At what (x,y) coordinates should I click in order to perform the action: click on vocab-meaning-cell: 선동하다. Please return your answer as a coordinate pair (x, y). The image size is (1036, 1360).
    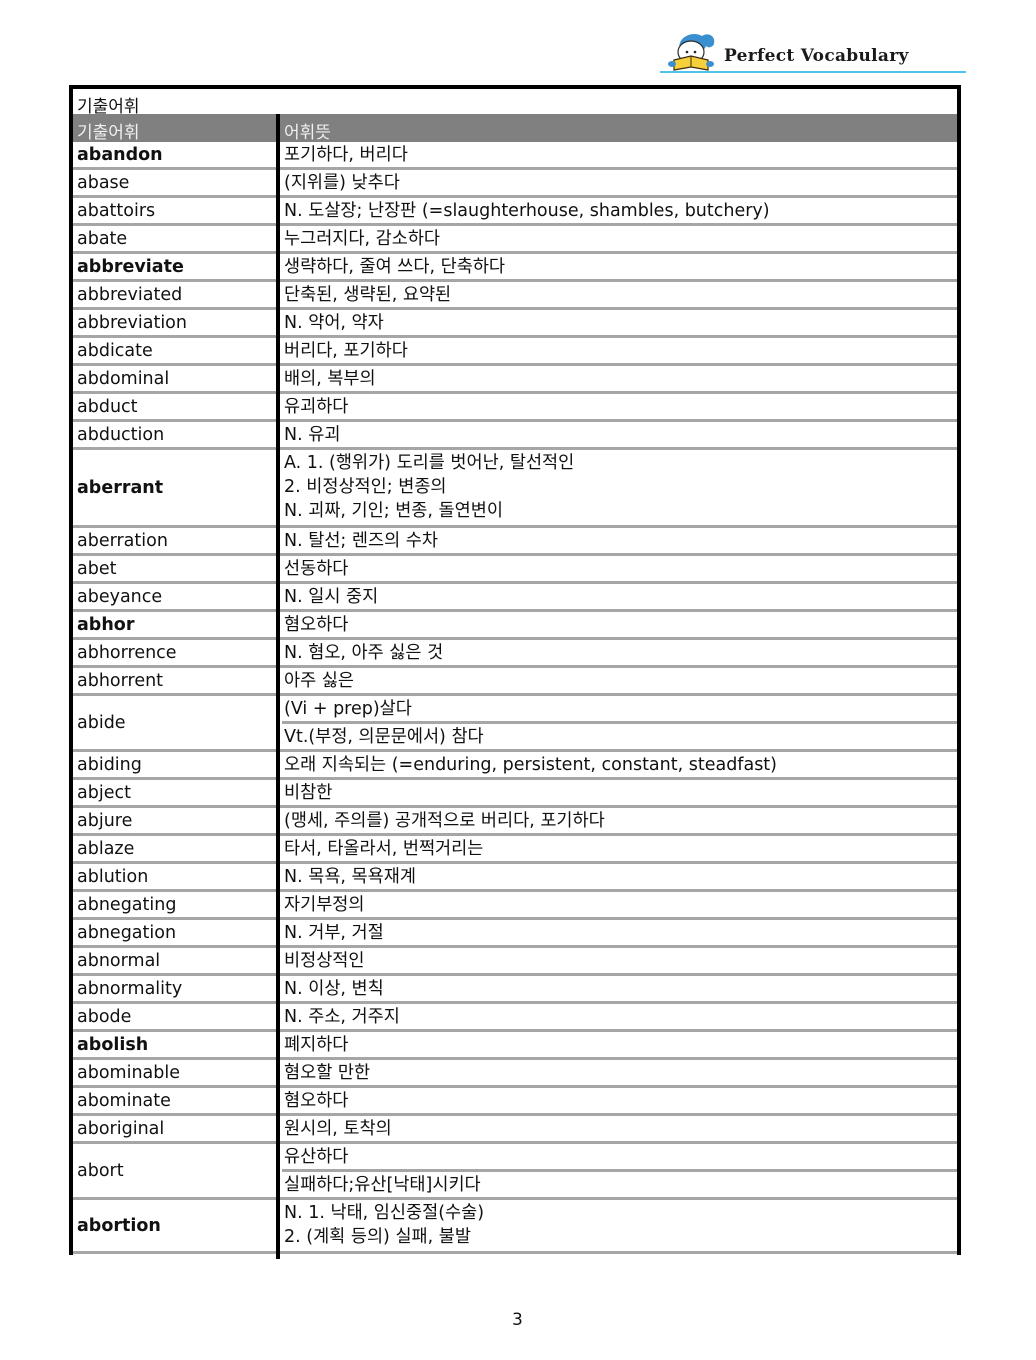
    Looking at the image, I should click on (619, 568).